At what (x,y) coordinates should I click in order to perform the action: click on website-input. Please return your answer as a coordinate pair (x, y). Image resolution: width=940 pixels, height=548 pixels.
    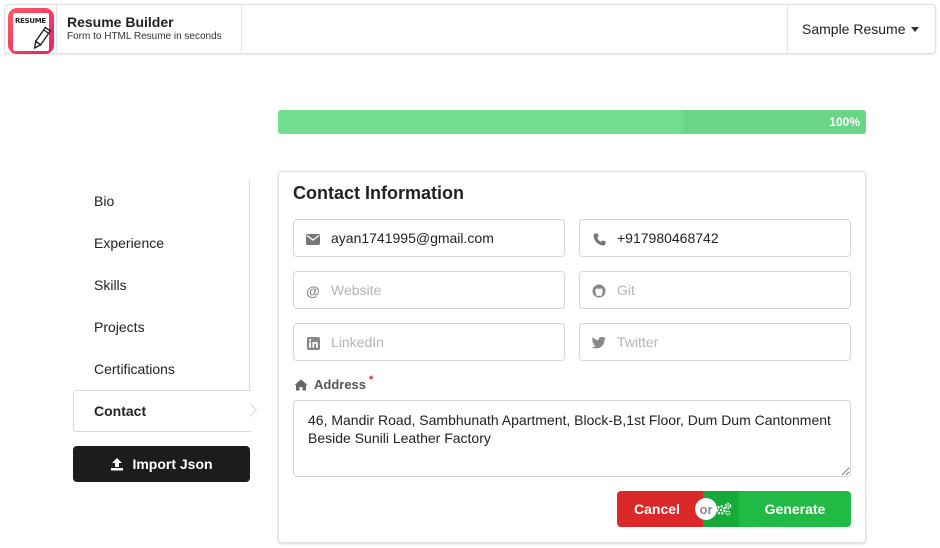
    Looking at the image, I should click on (445, 290).